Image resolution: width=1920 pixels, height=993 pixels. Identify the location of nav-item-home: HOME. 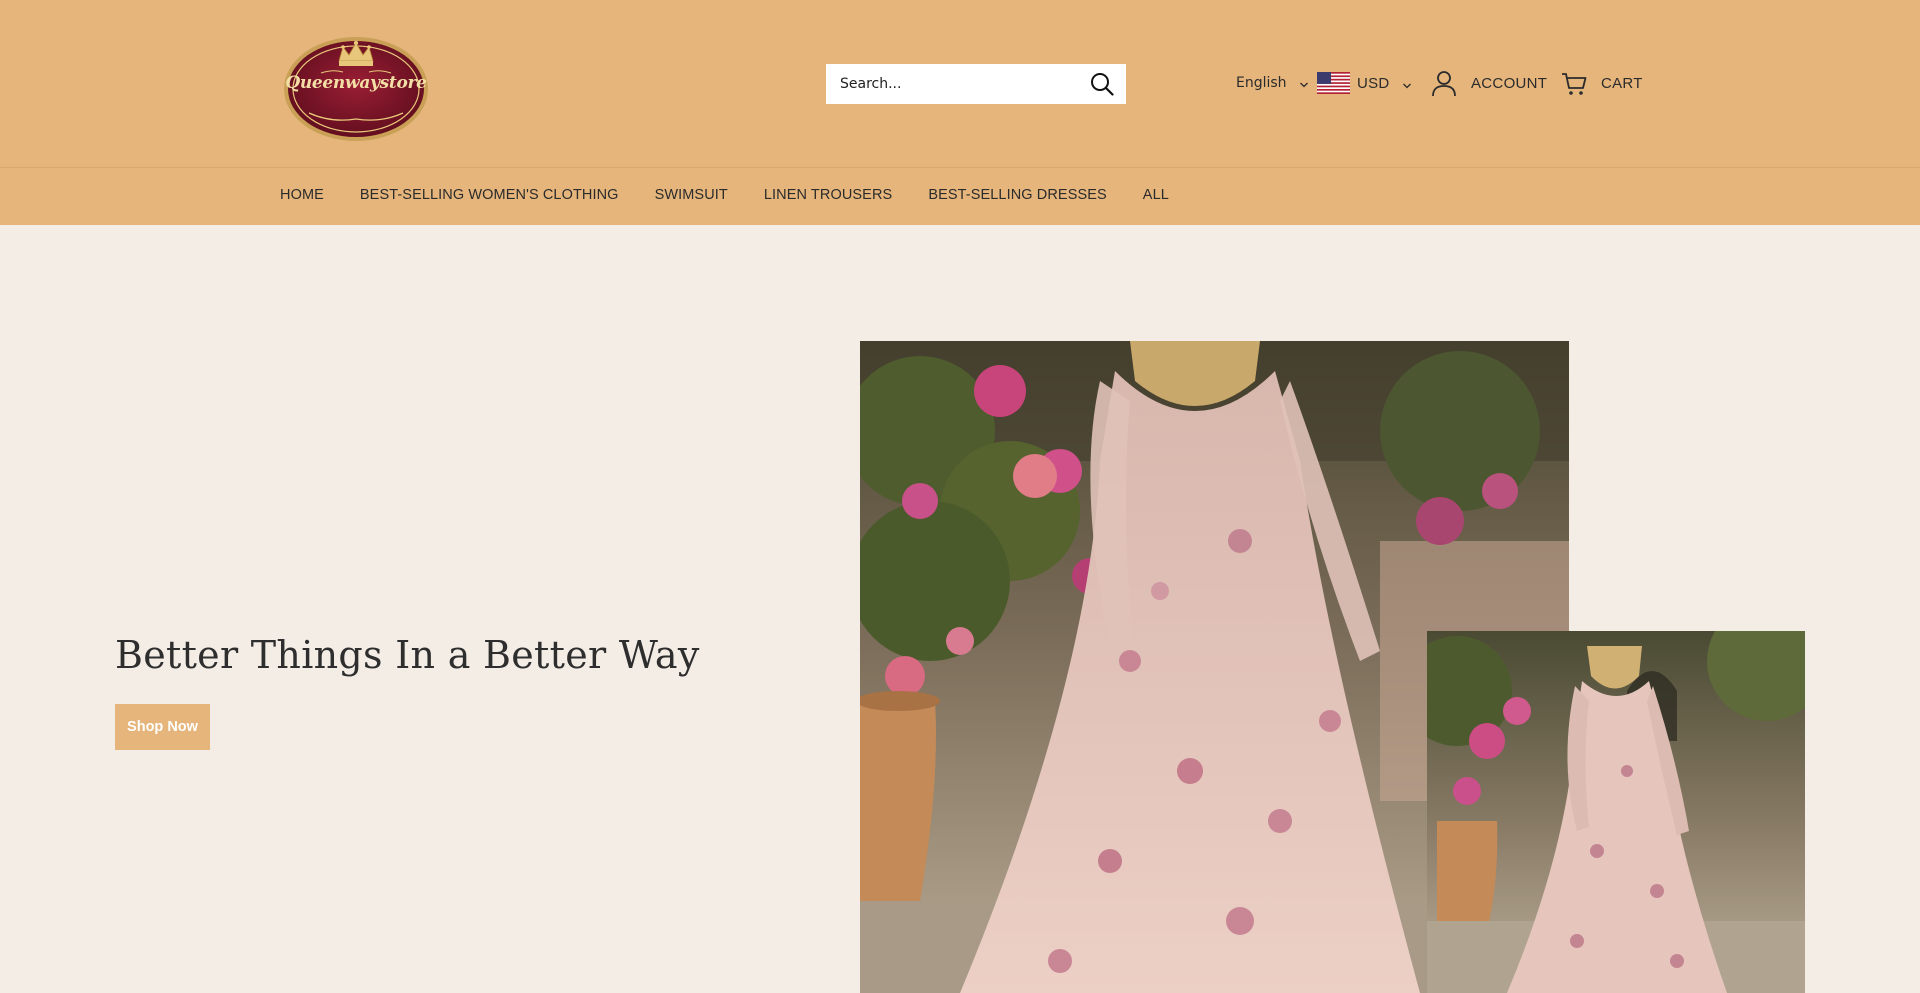
(302, 195).